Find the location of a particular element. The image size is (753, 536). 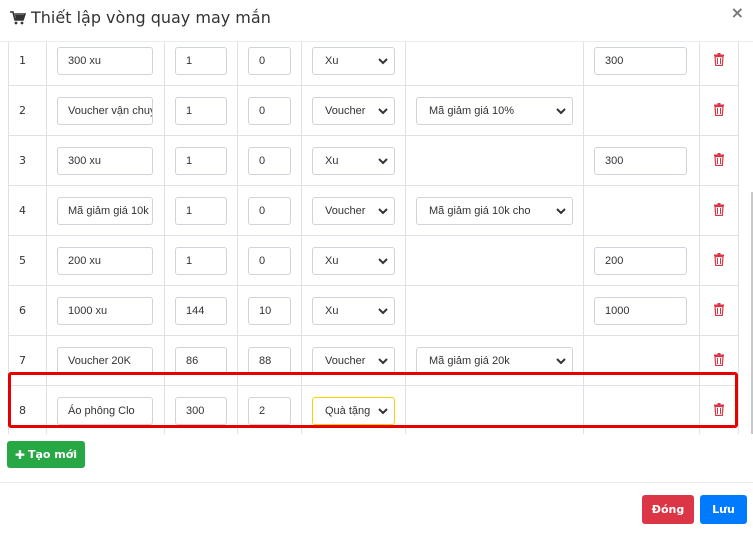

modal-title: Thiết lập vòng quay may mắn is located at coordinates (140, 17).